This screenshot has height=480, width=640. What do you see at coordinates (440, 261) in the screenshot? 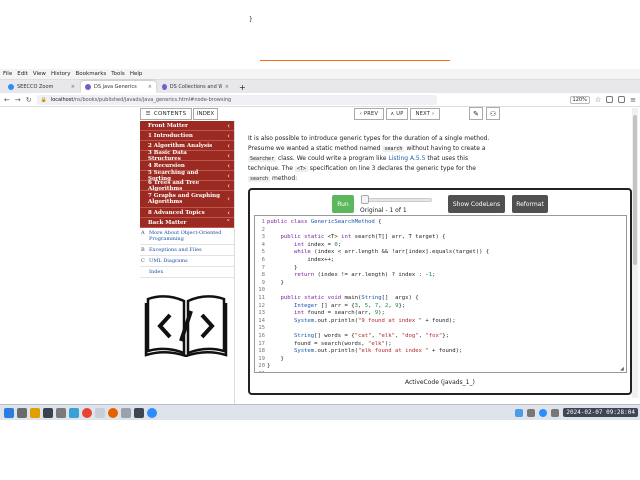
I see `code-line: 6 index++;` at bounding box center [440, 261].